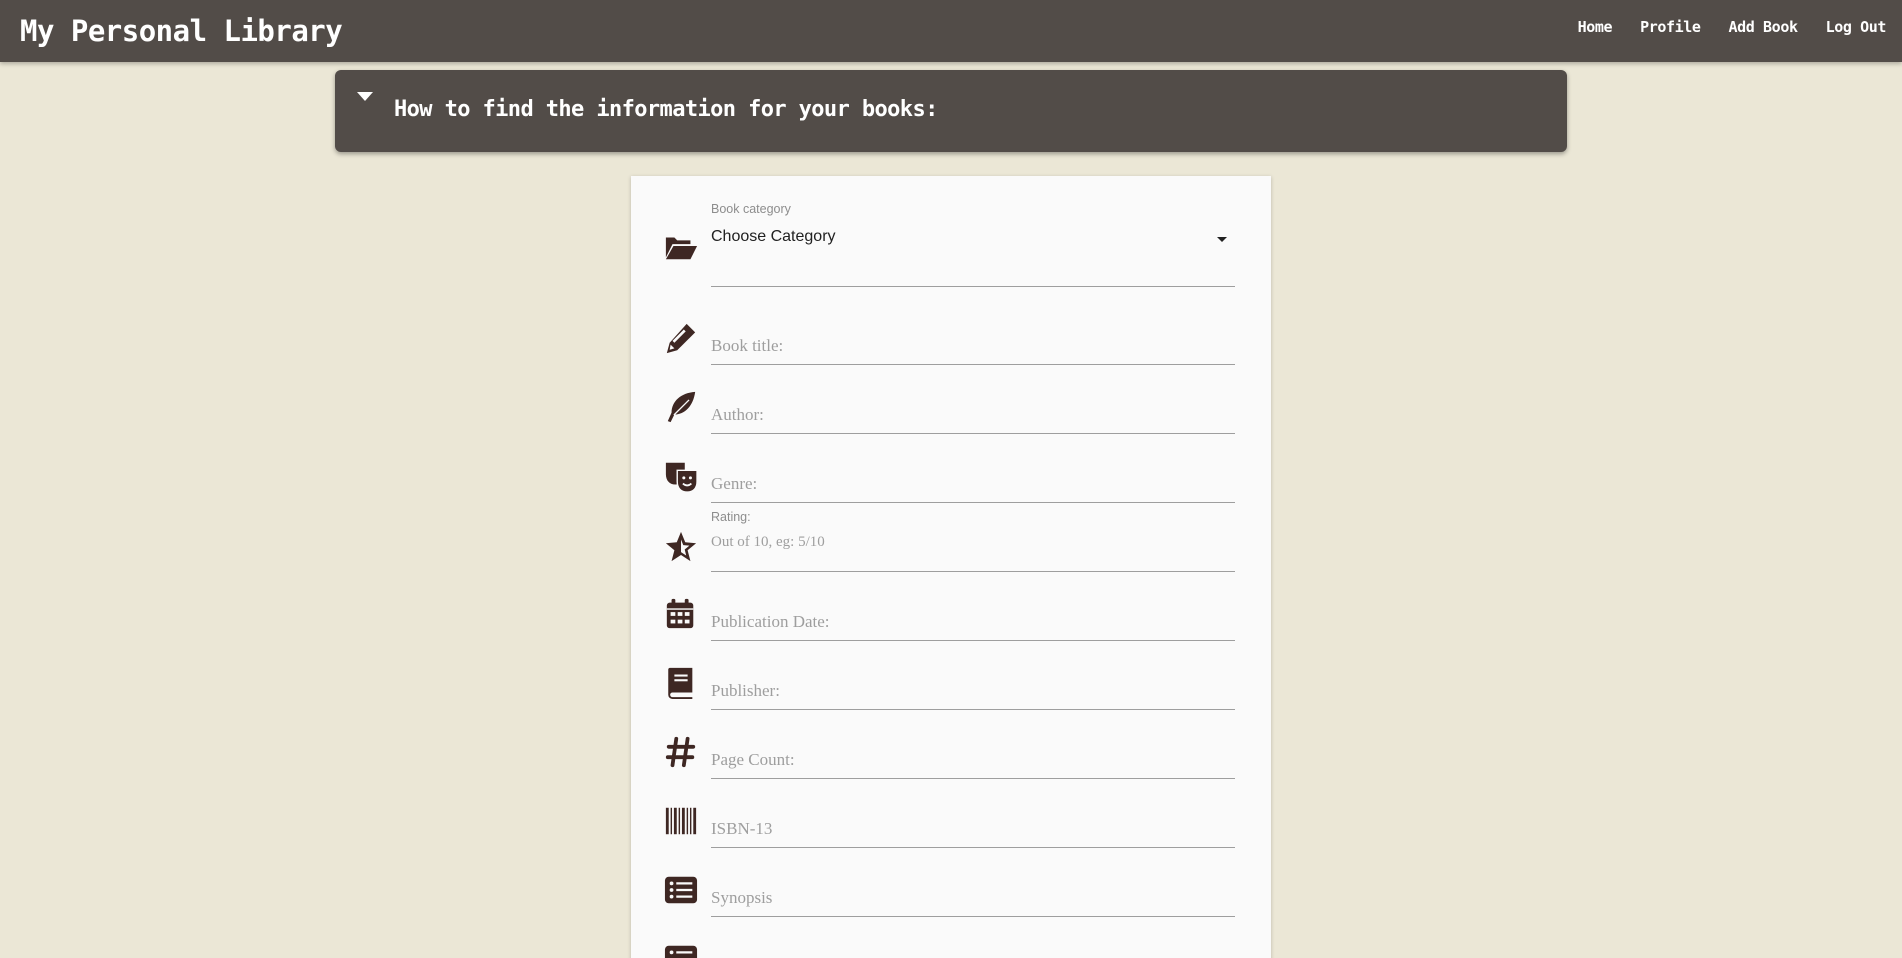 The image size is (1902, 958). I want to click on rating-field: Rating:, so click(951, 541).